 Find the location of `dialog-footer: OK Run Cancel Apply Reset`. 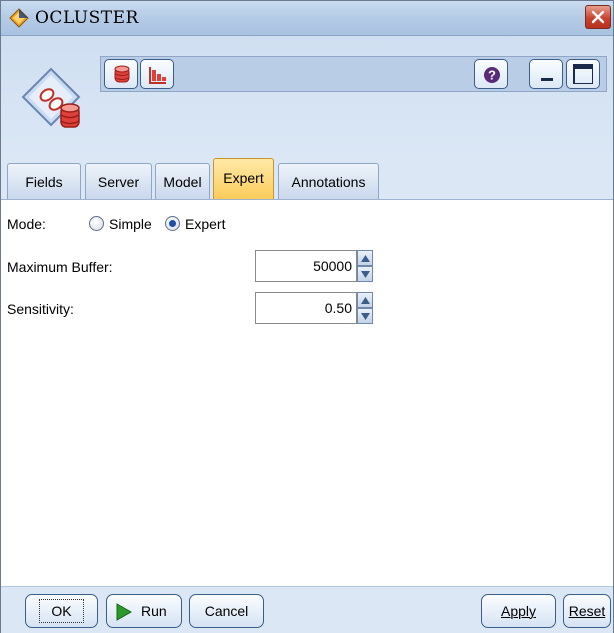

dialog-footer: OK Run Cancel Apply Reset is located at coordinates (307, 609).